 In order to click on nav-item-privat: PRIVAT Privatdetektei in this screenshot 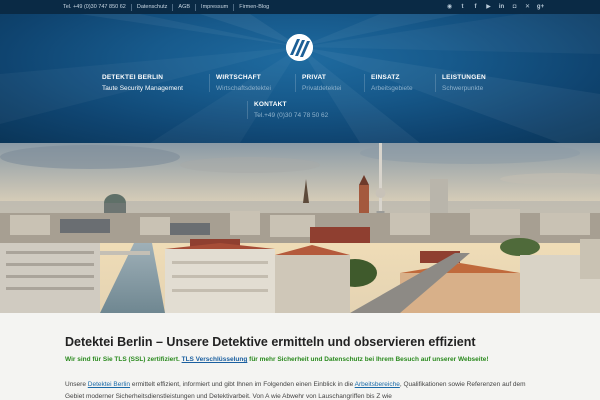, I will do `click(318, 83)`.